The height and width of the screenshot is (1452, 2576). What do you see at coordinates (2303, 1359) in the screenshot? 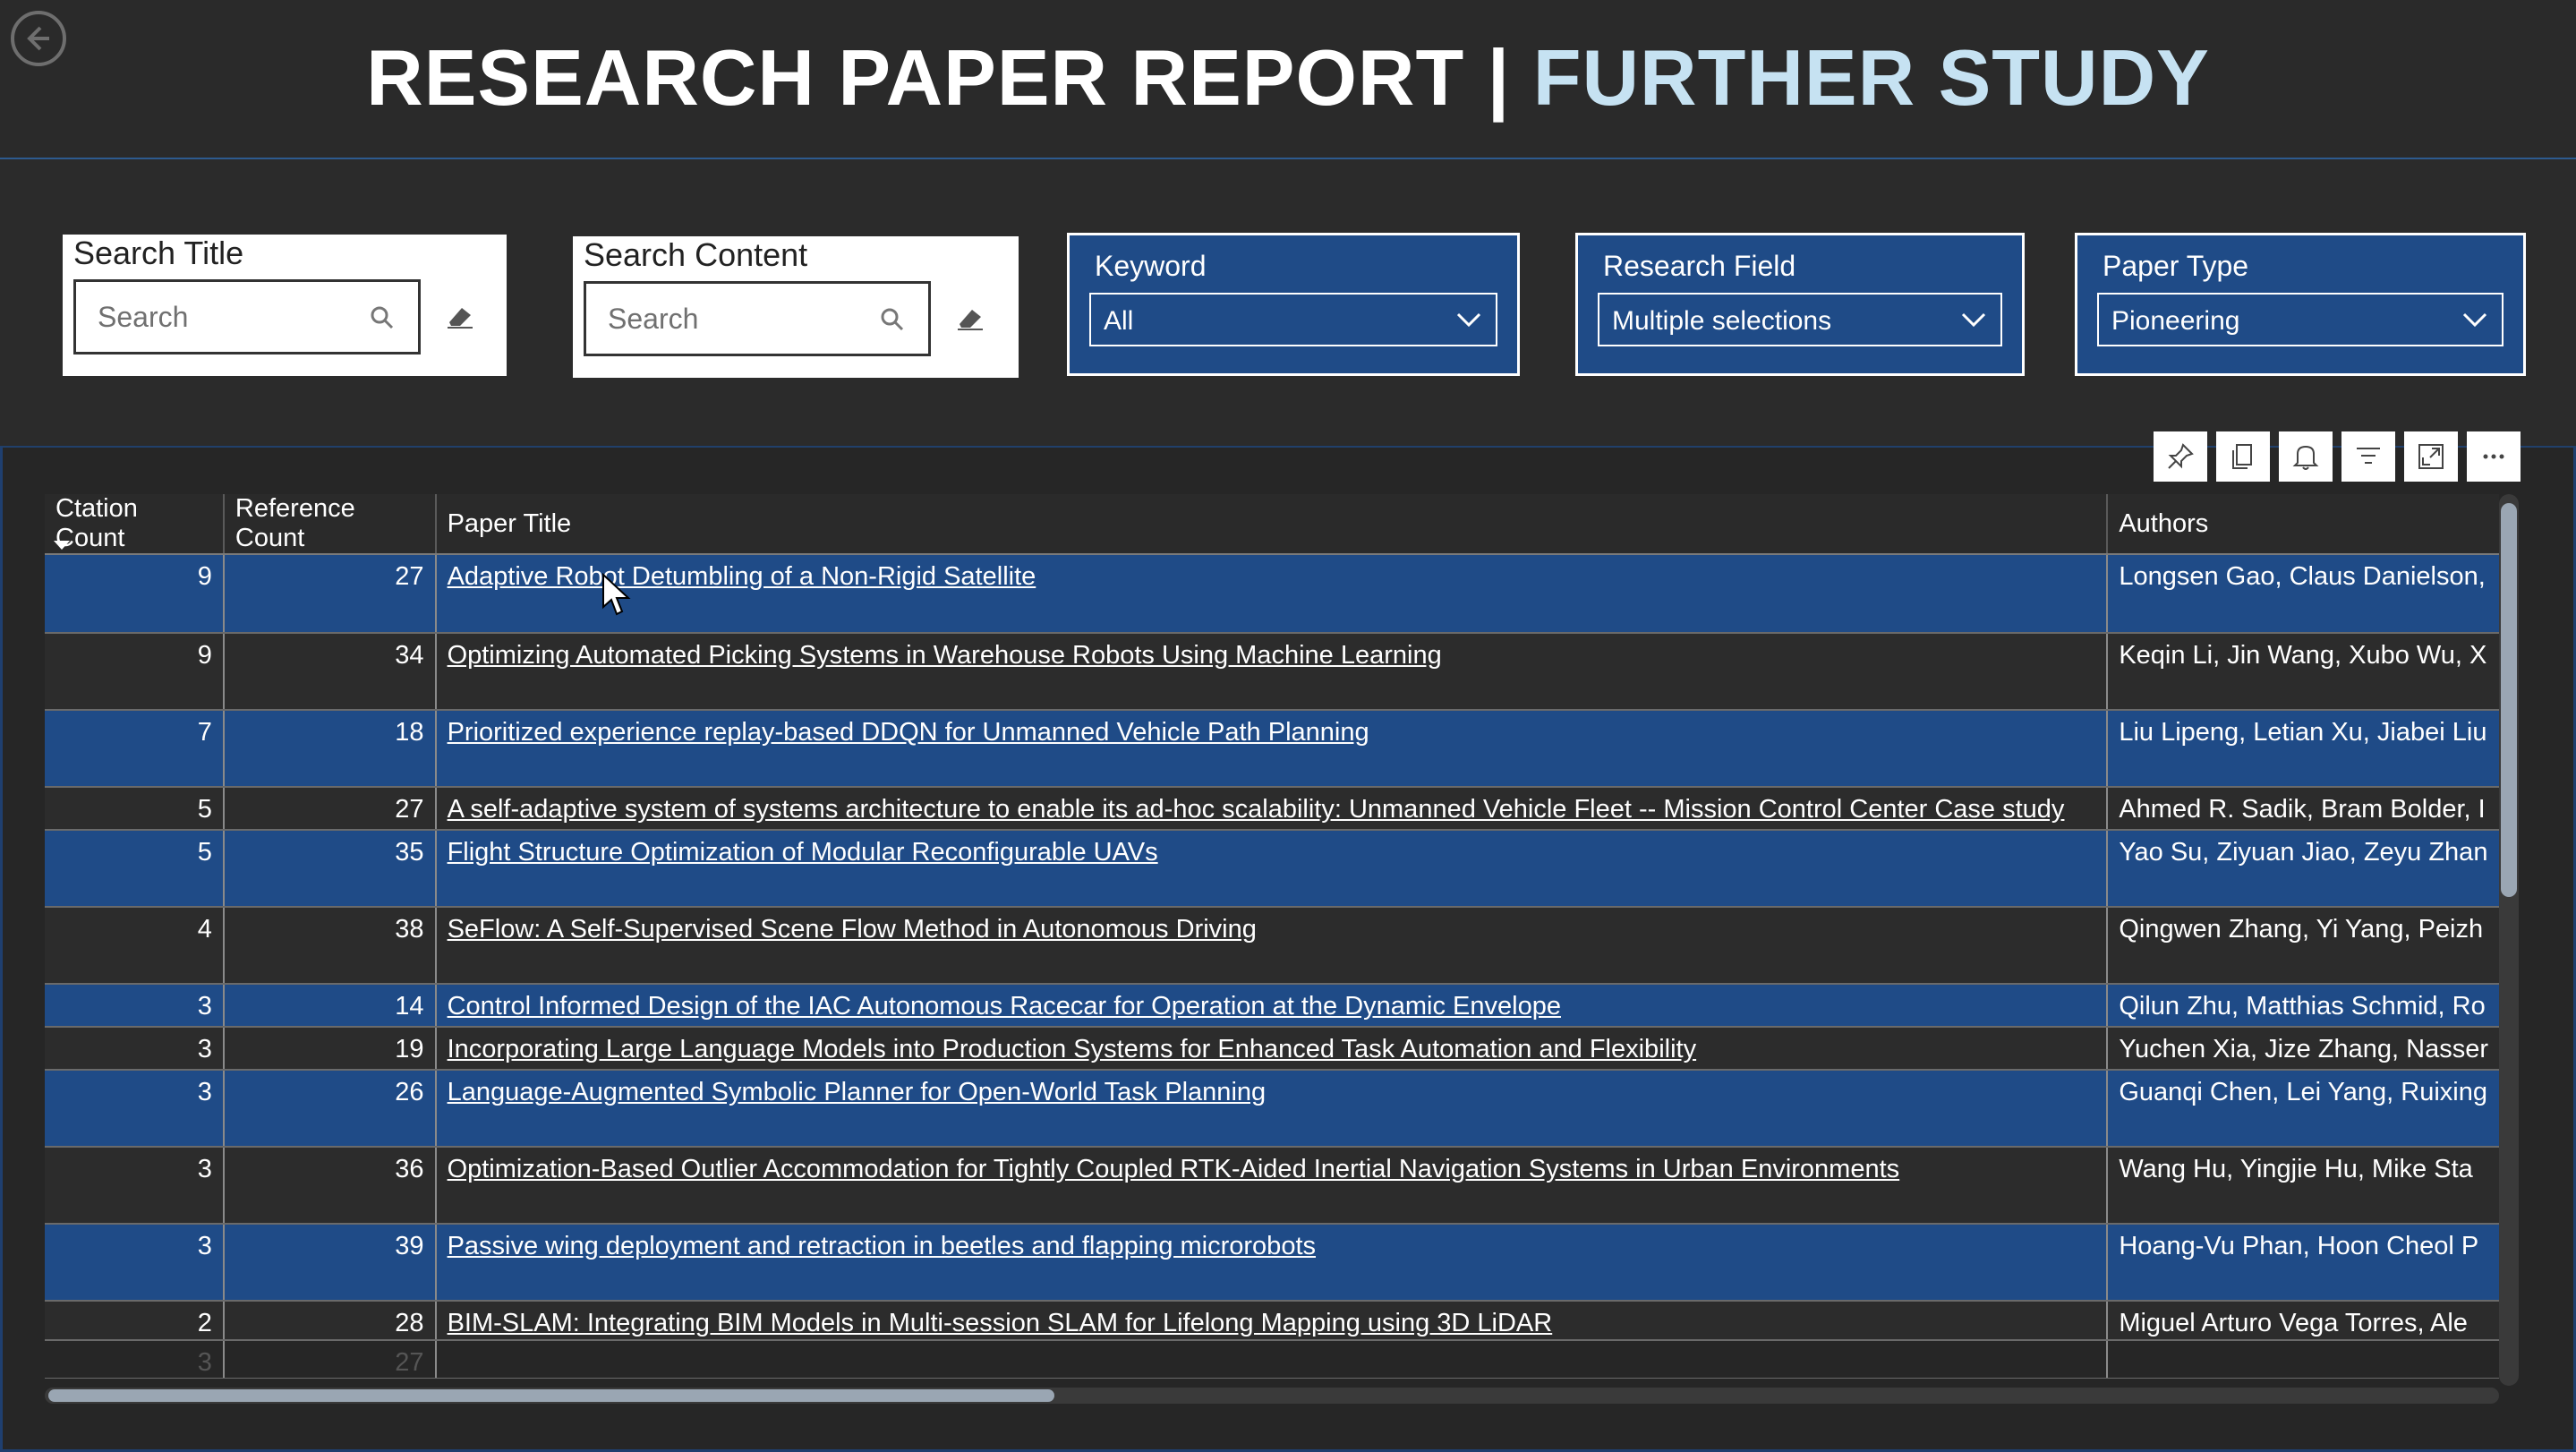
I see `authors-cell` at bounding box center [2303, 1359].